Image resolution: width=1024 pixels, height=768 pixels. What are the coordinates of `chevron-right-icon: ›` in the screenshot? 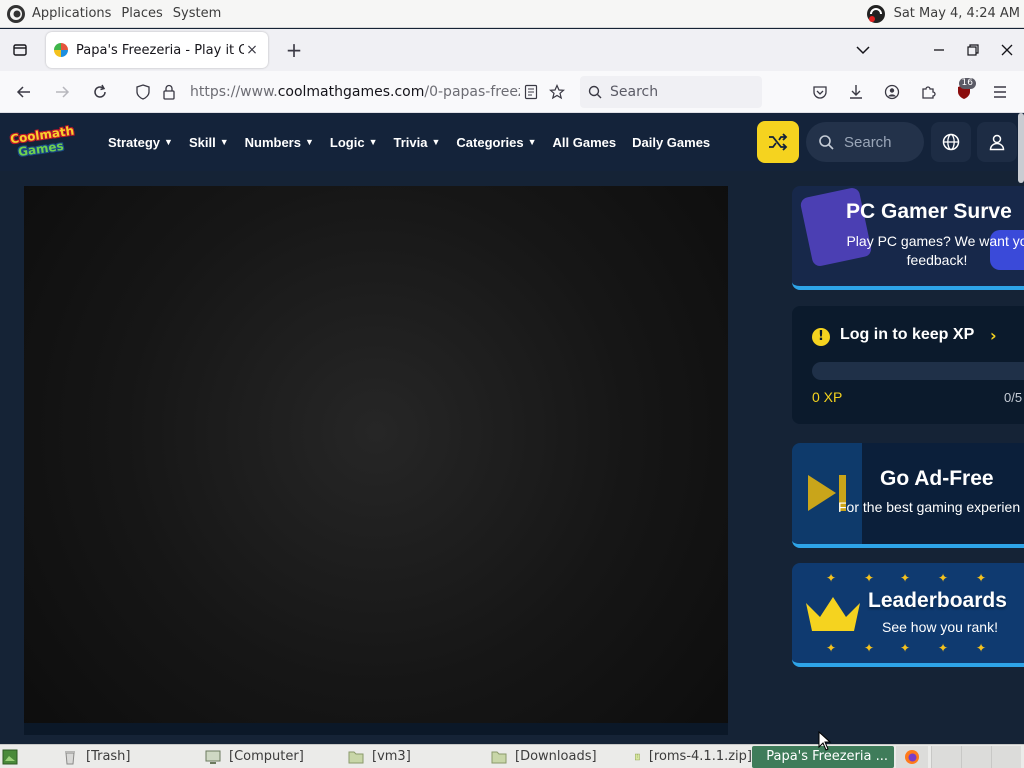 It's located at (993, 335).